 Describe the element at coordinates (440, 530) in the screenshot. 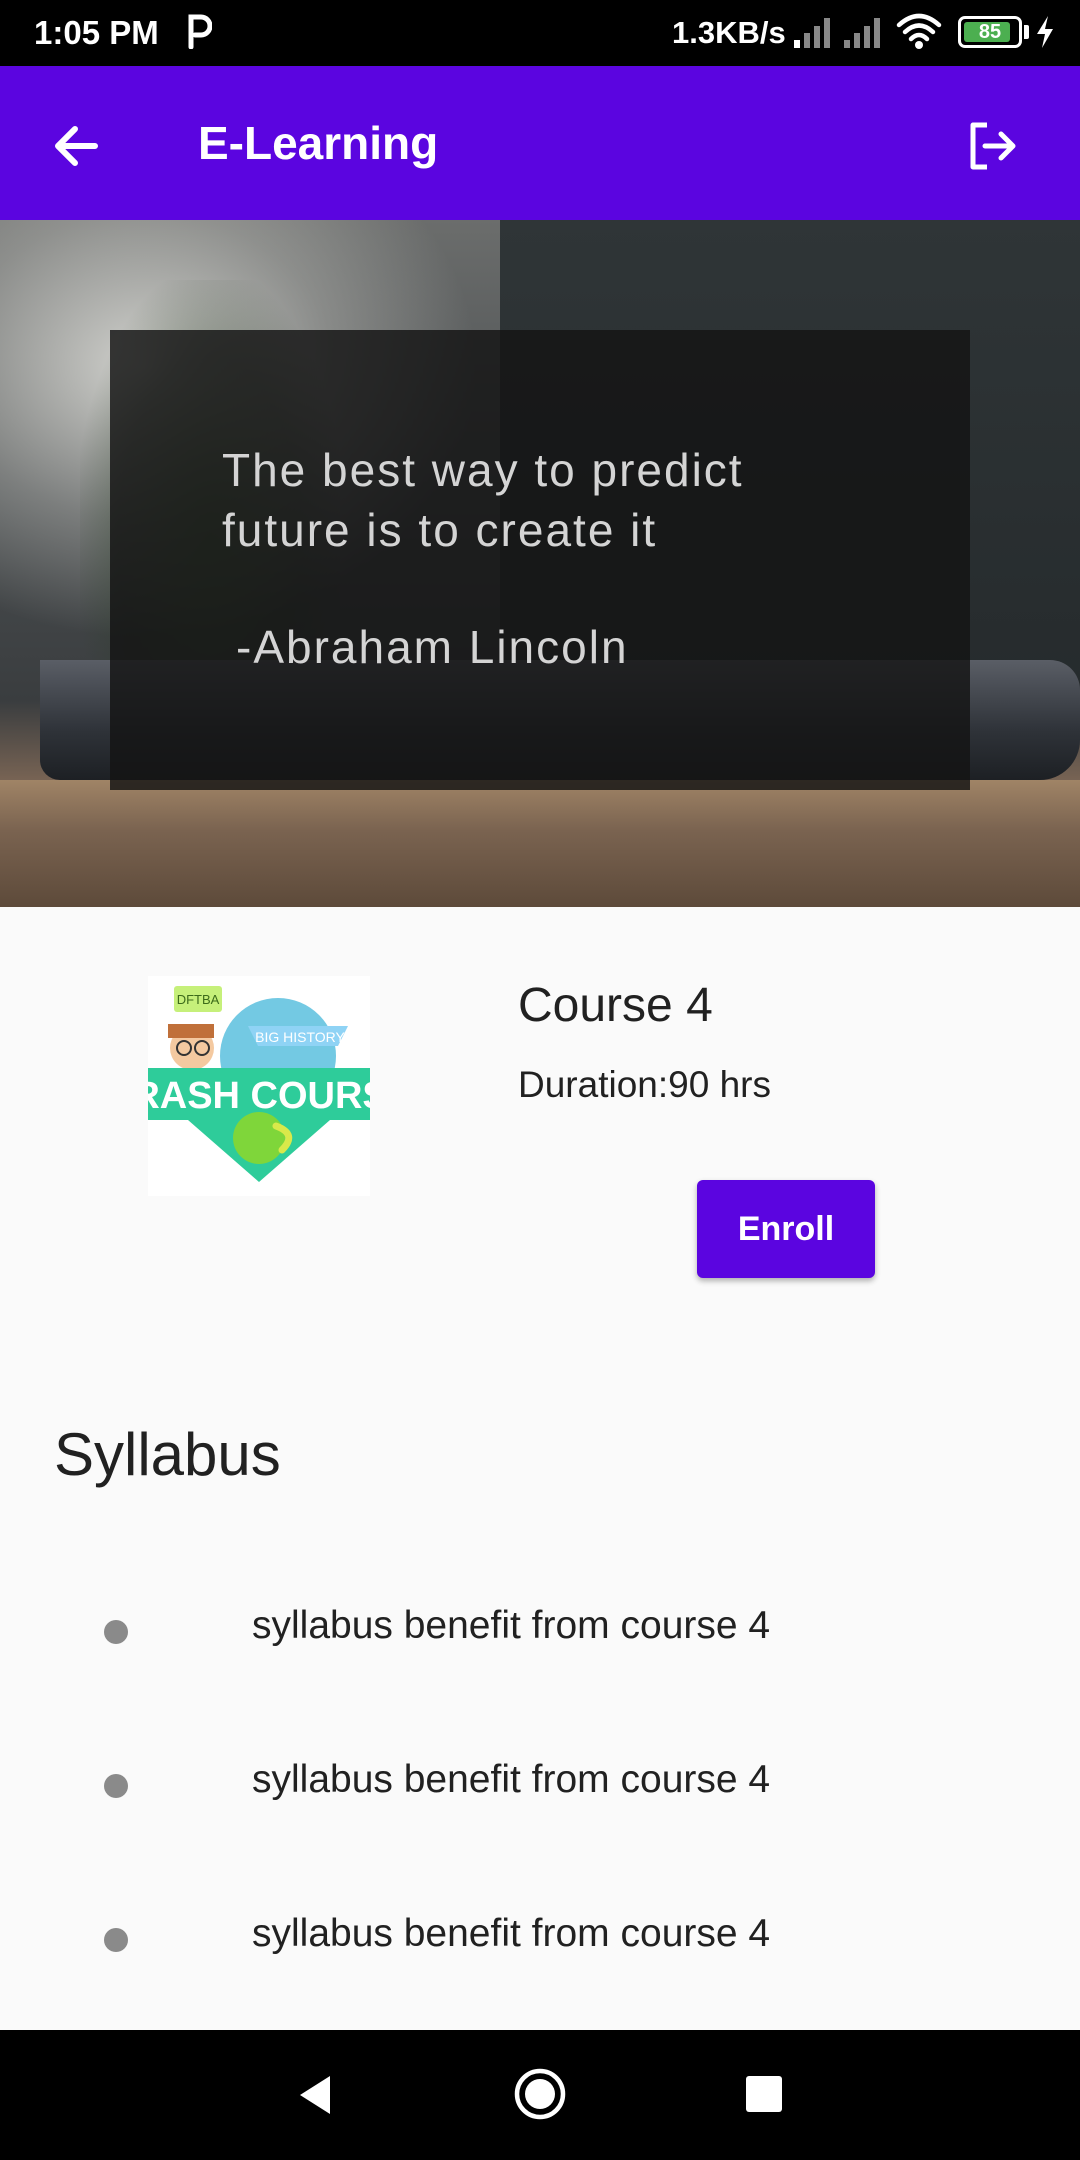

I see `quote-line: future is to create it` at that location.